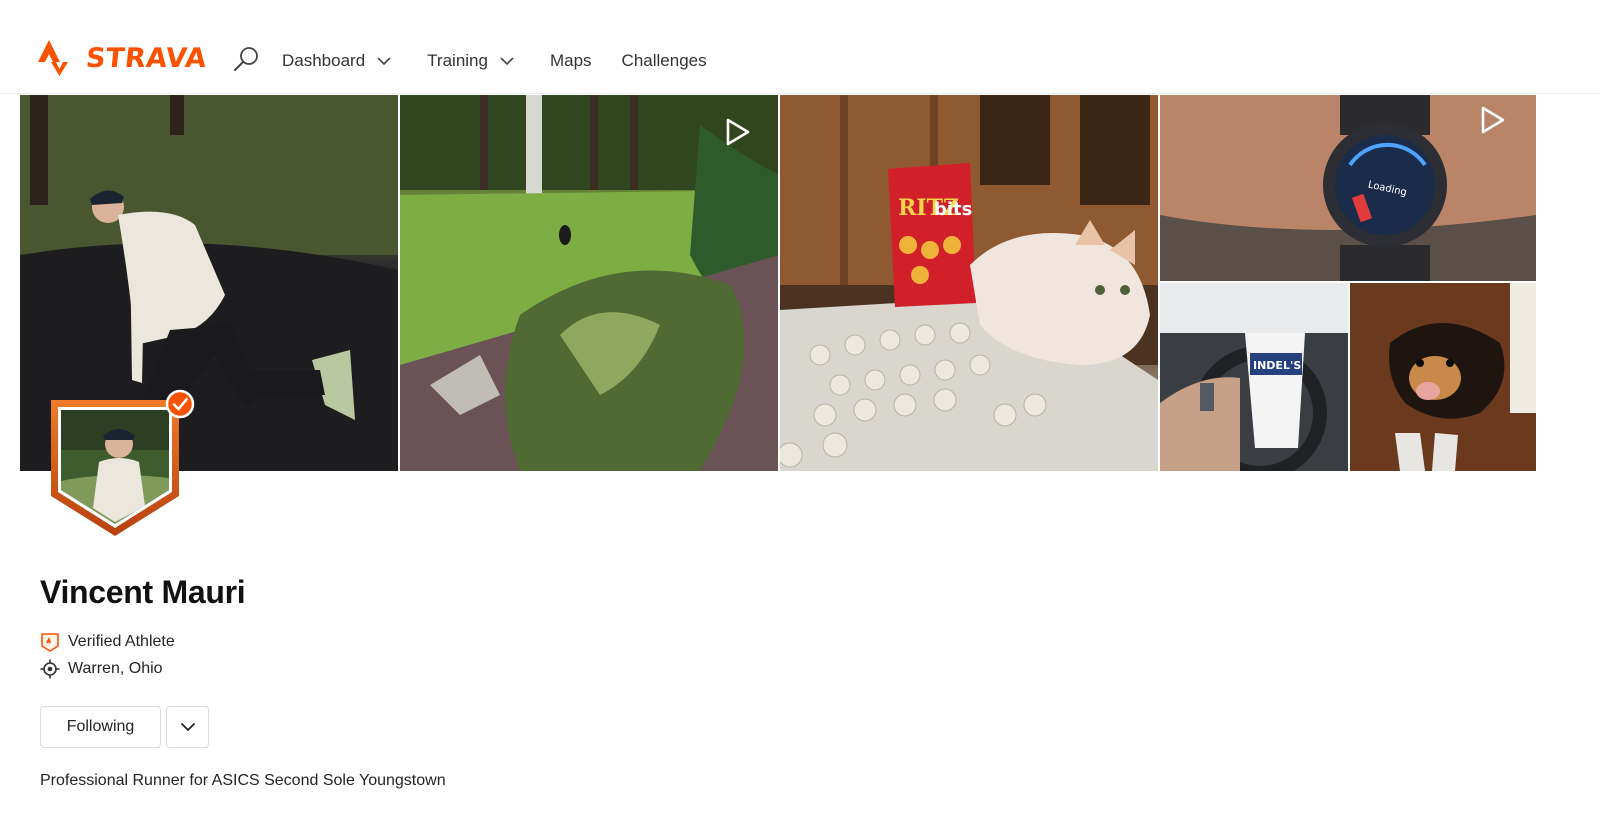 This screenshot has width=1600, height=840. What do you see at coordinates (953, 209) in the screenshot?
I see `snack-name-text: bits` at bounding box center [953, 209].